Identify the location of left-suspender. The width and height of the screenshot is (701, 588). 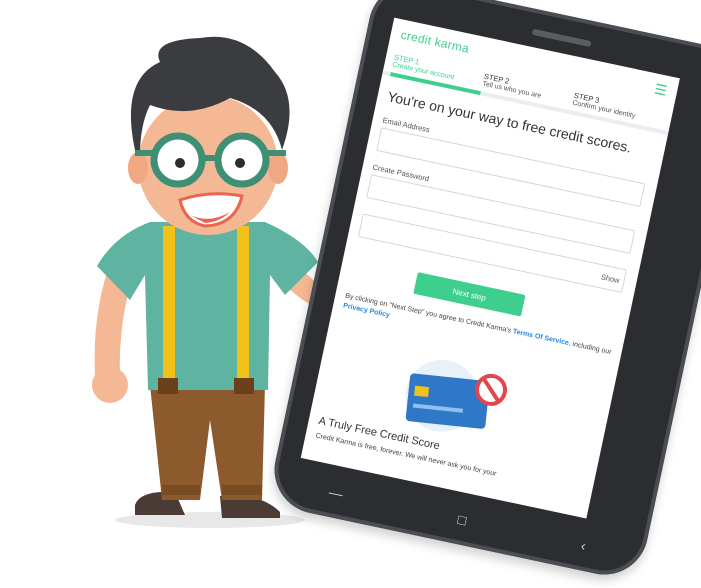
(169, 308).